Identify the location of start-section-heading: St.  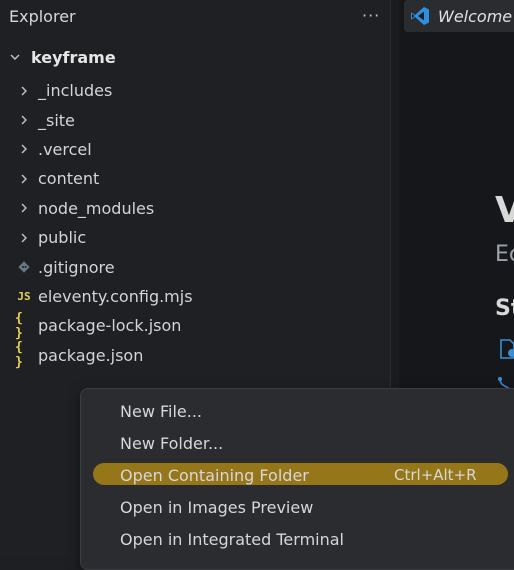
(504, 308).